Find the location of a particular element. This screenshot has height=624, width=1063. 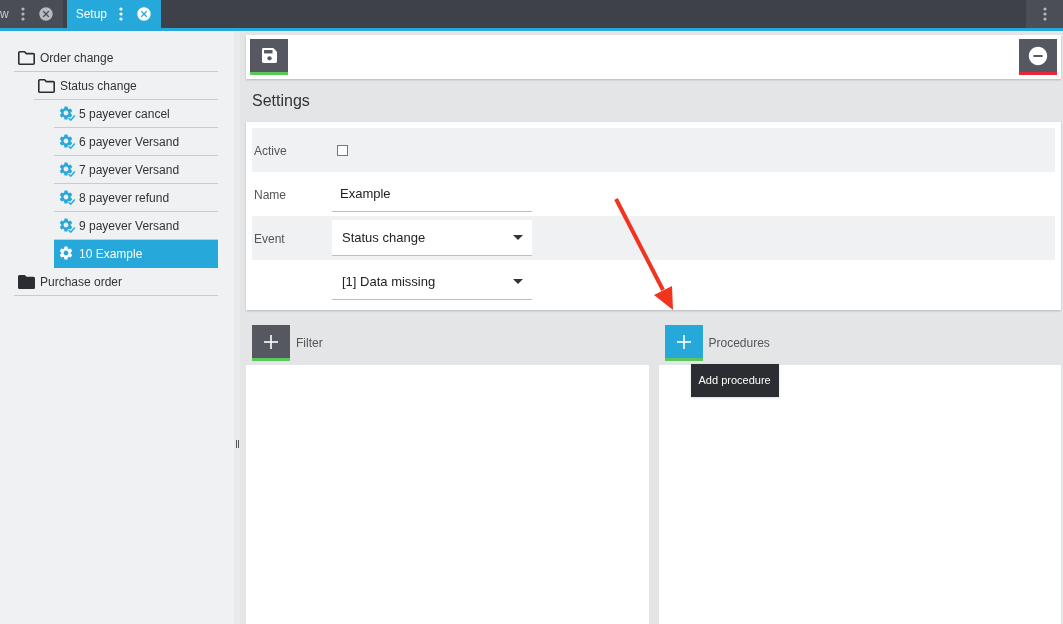

checkbox is located at coordinates (342, 150).